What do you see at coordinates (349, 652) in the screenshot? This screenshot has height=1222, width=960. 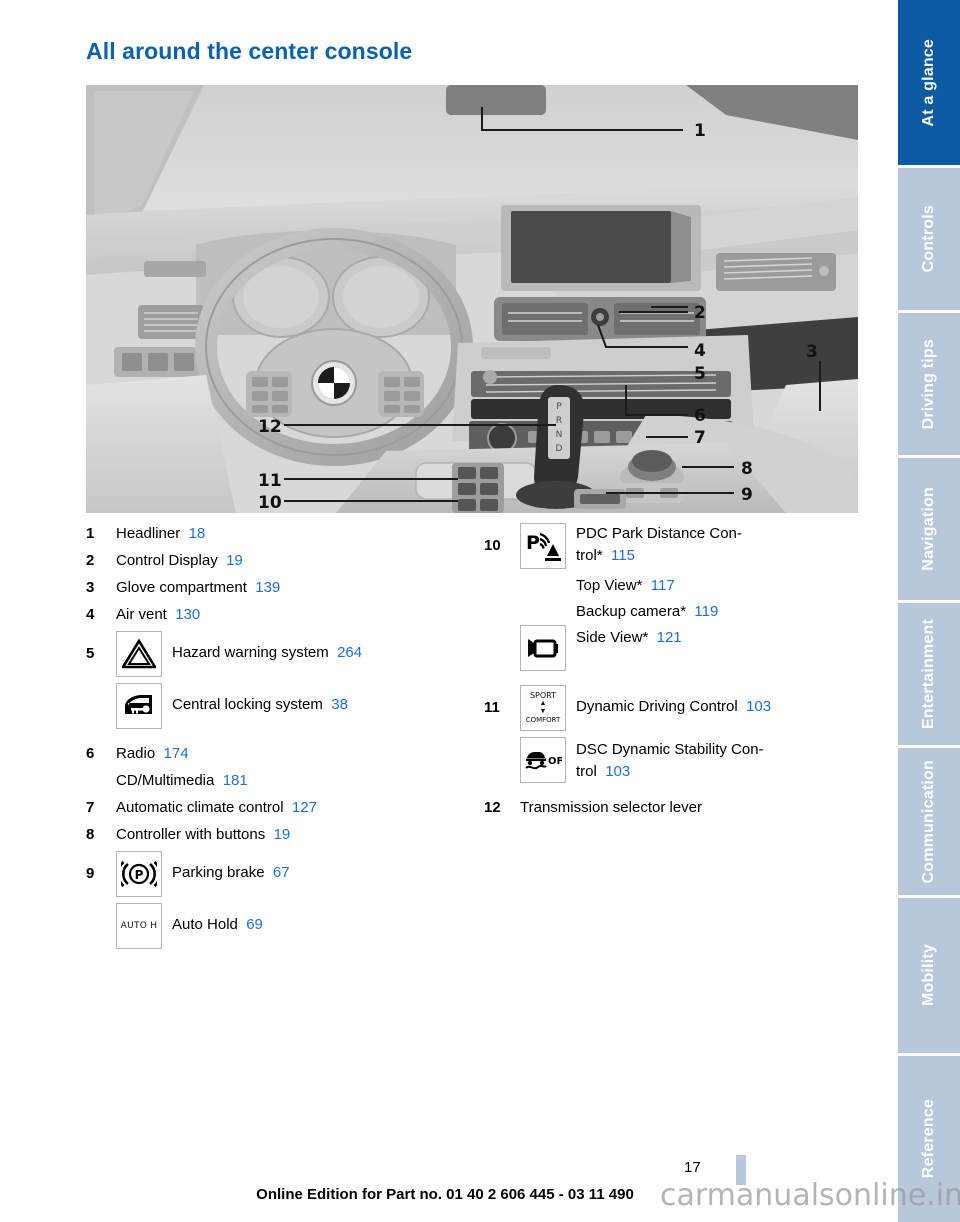 I see `legend-page-ref: 264` at bounding box center [349, 652].